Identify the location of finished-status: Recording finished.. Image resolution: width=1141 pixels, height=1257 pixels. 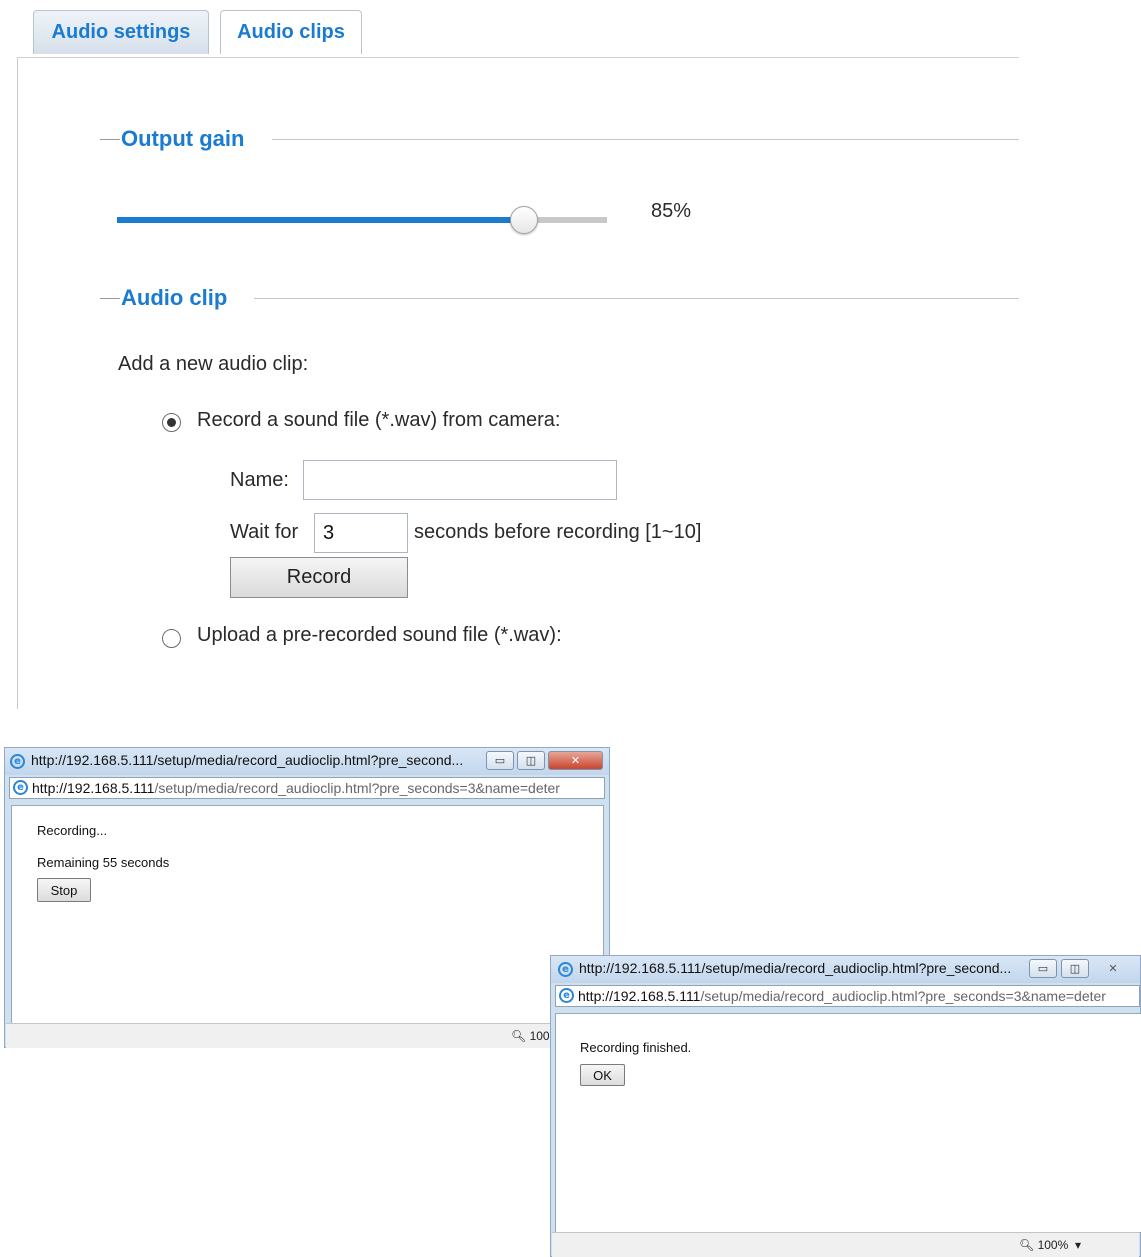
(636, 1047).